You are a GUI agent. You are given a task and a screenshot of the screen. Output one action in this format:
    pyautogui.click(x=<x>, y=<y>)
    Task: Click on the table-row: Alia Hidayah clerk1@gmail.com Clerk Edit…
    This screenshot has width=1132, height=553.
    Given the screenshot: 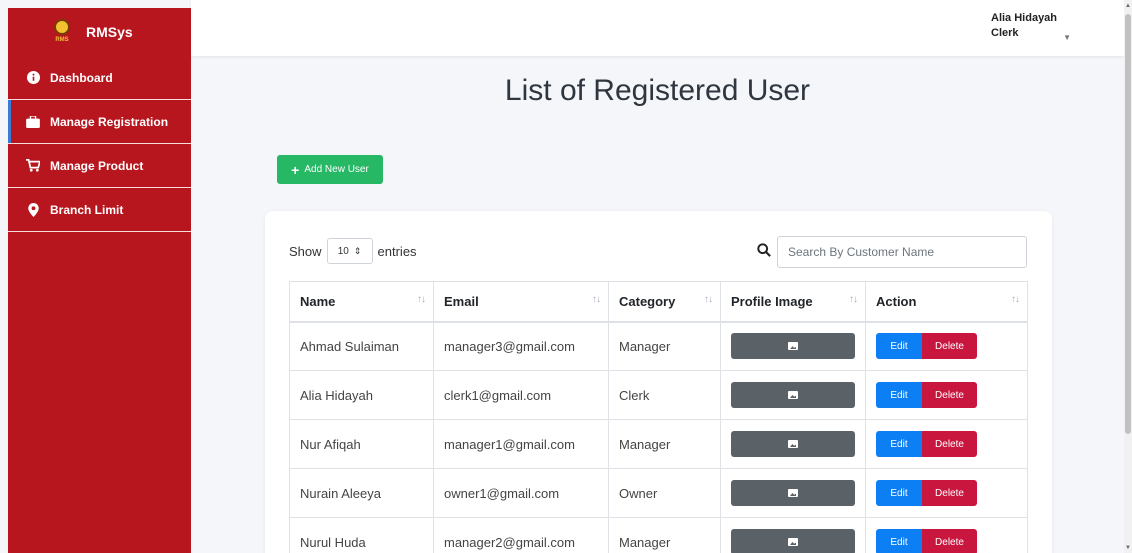 What is the action you would take?
    pyautogui.click(x=658, y=395)
    